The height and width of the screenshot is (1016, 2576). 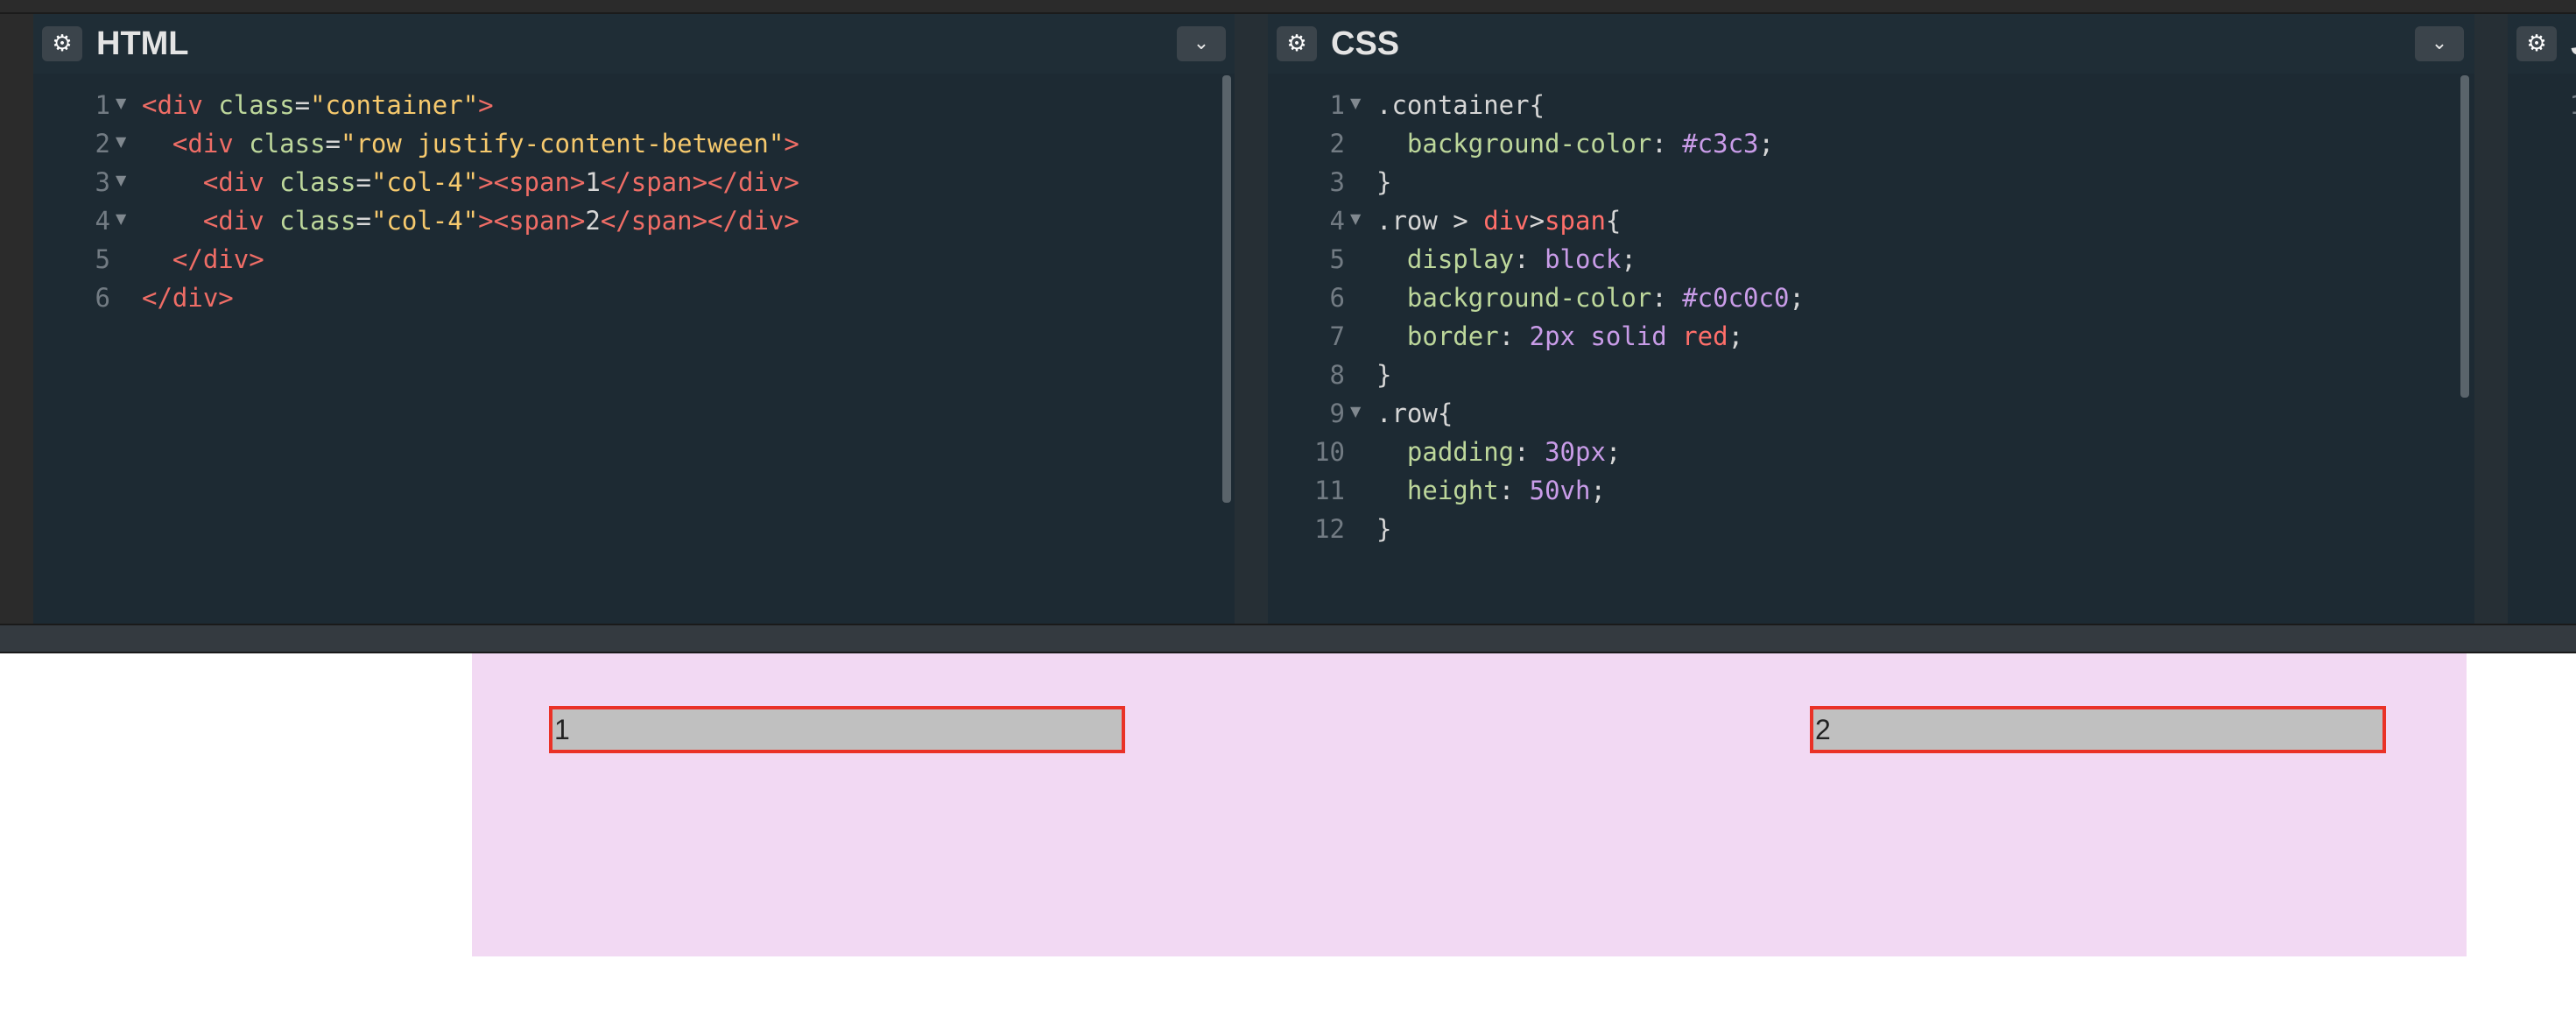 What do you see at coordinates (1871, 452) in the screenshot?
I see `code-line: 10 padding: 30px;` at bounding box center [1871, 452].